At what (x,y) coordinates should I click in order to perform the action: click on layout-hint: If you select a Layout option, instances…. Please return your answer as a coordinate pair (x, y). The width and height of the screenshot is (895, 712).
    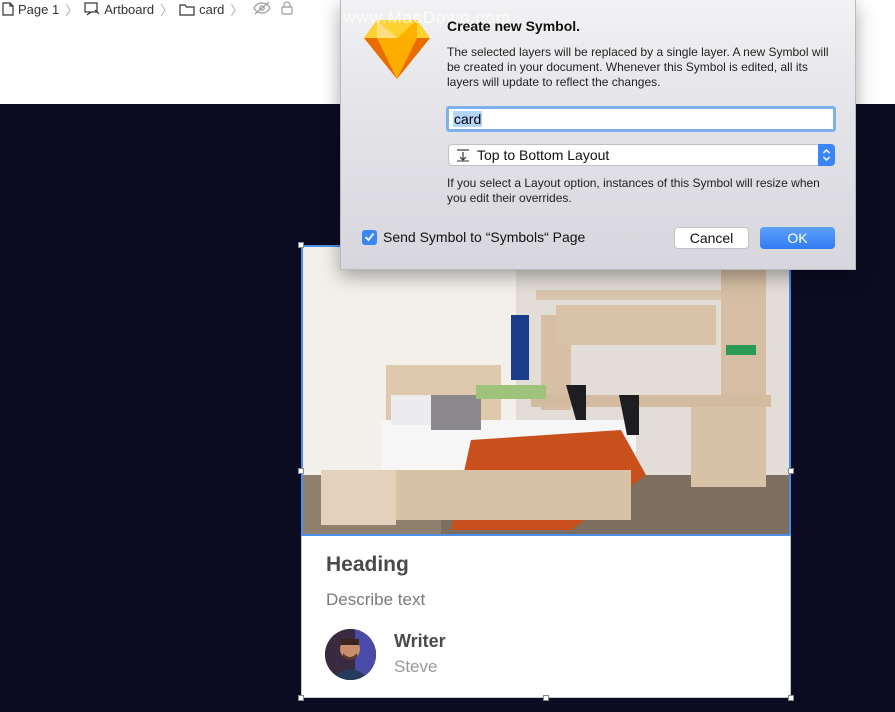
    Looking at the image, I should click on (633, 190).